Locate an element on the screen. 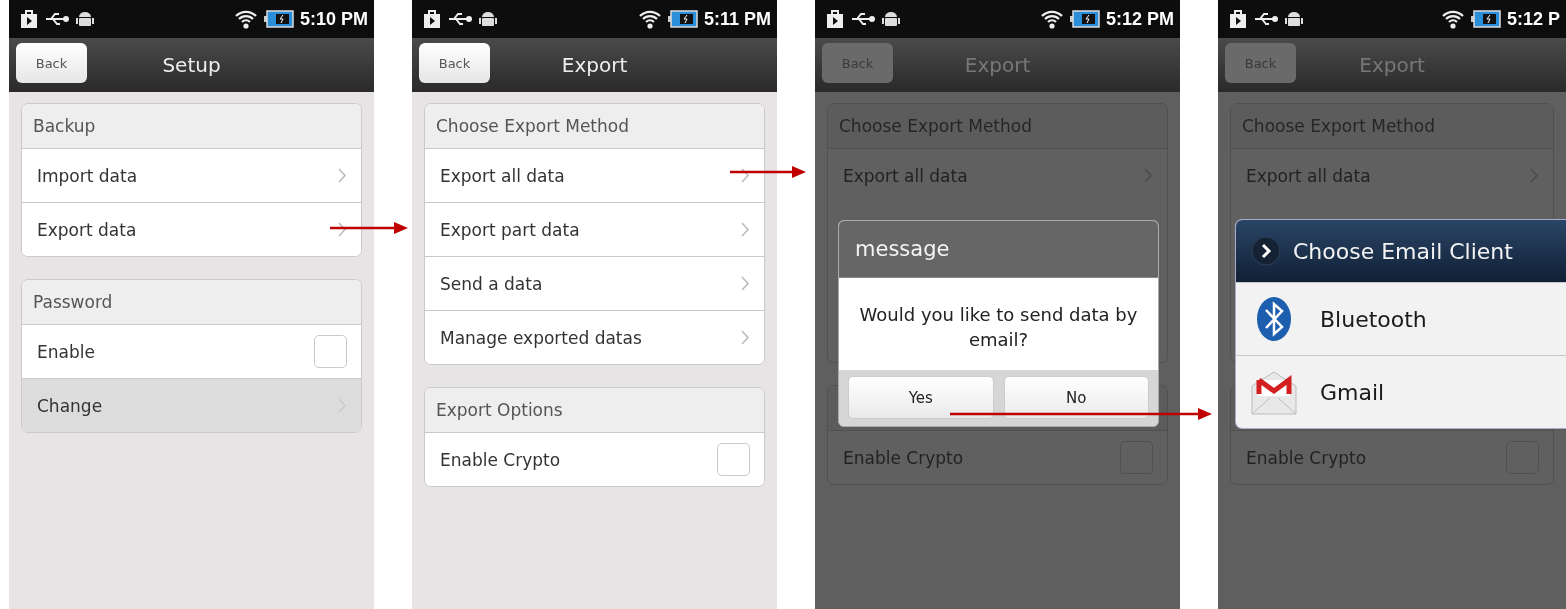  screen-title: Setup is located at coordinates (191, 65).